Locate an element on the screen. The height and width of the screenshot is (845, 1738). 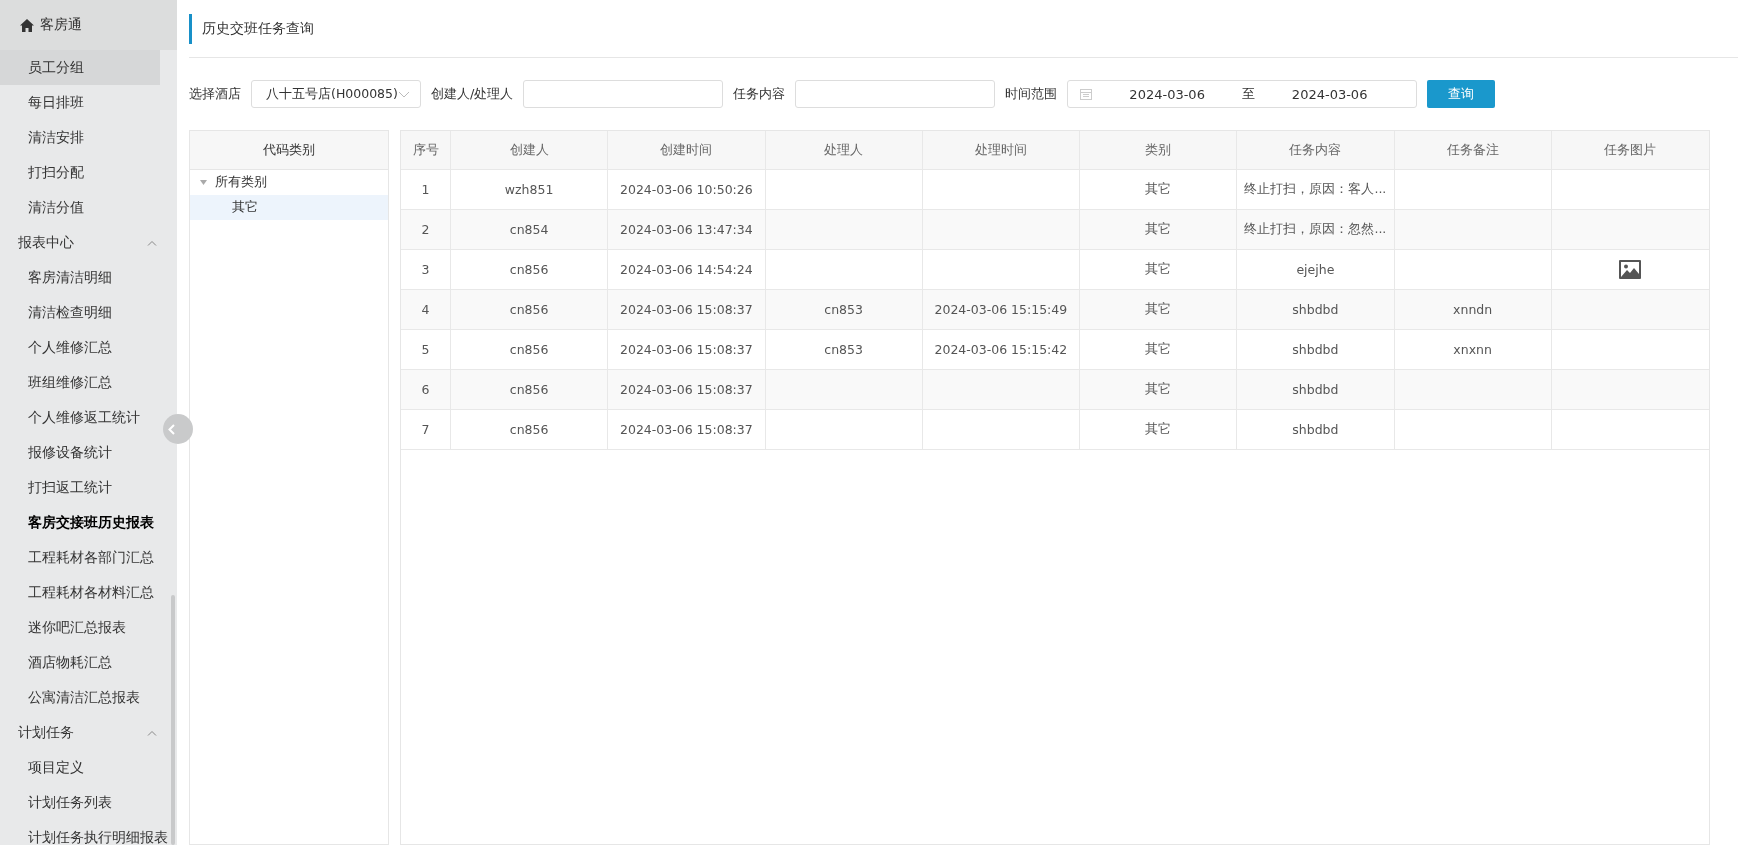
table-cell: 7 is located at coordinates (426, 429).